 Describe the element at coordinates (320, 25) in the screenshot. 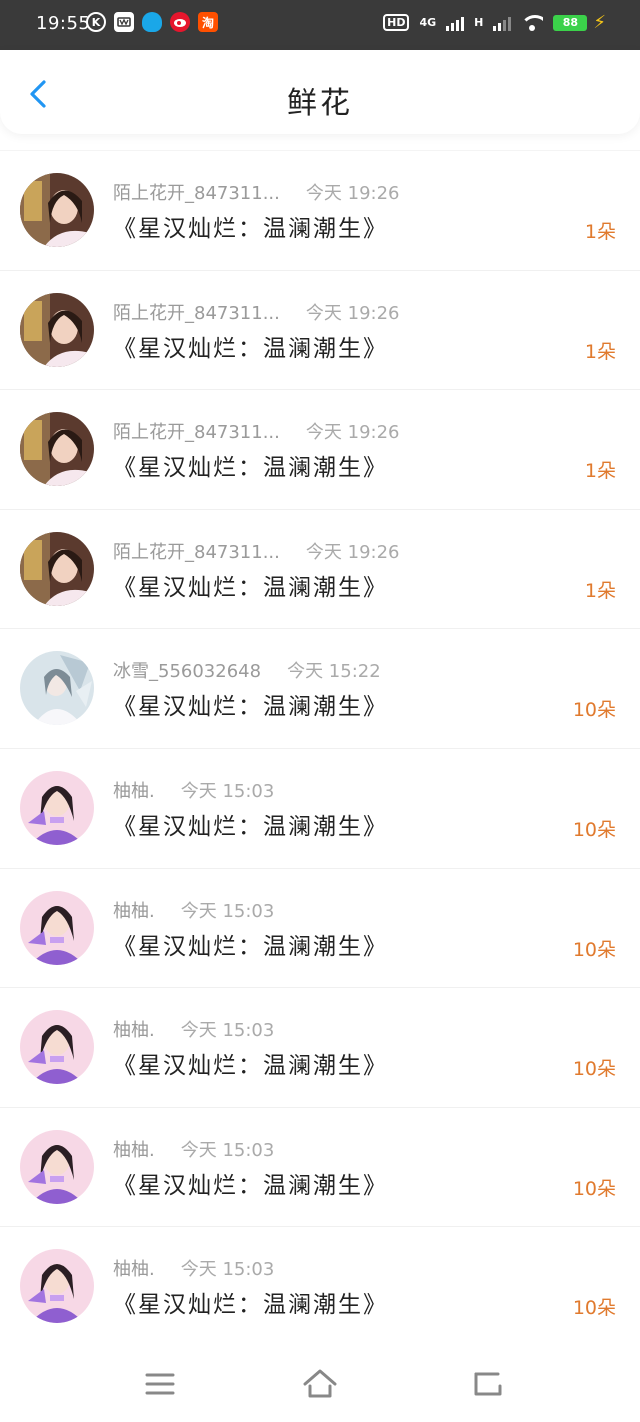

I see `status-bar: 19:55 K 淘 HD 4G H 88 ⚡` at that location.